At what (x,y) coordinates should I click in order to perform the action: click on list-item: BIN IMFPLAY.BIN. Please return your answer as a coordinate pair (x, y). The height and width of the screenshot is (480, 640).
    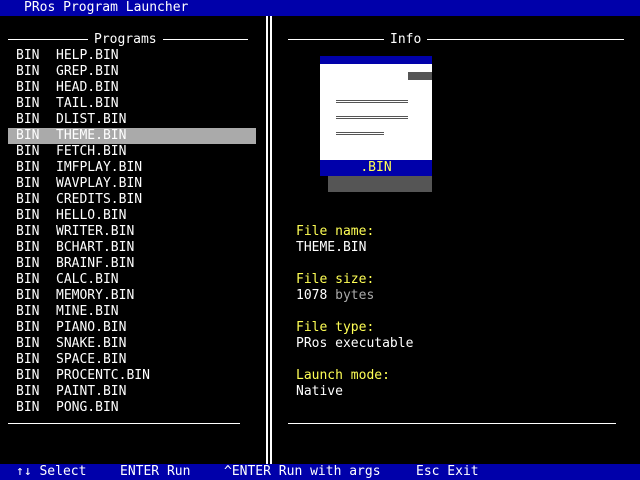
    Looking at the image, I should click on (132, 168).